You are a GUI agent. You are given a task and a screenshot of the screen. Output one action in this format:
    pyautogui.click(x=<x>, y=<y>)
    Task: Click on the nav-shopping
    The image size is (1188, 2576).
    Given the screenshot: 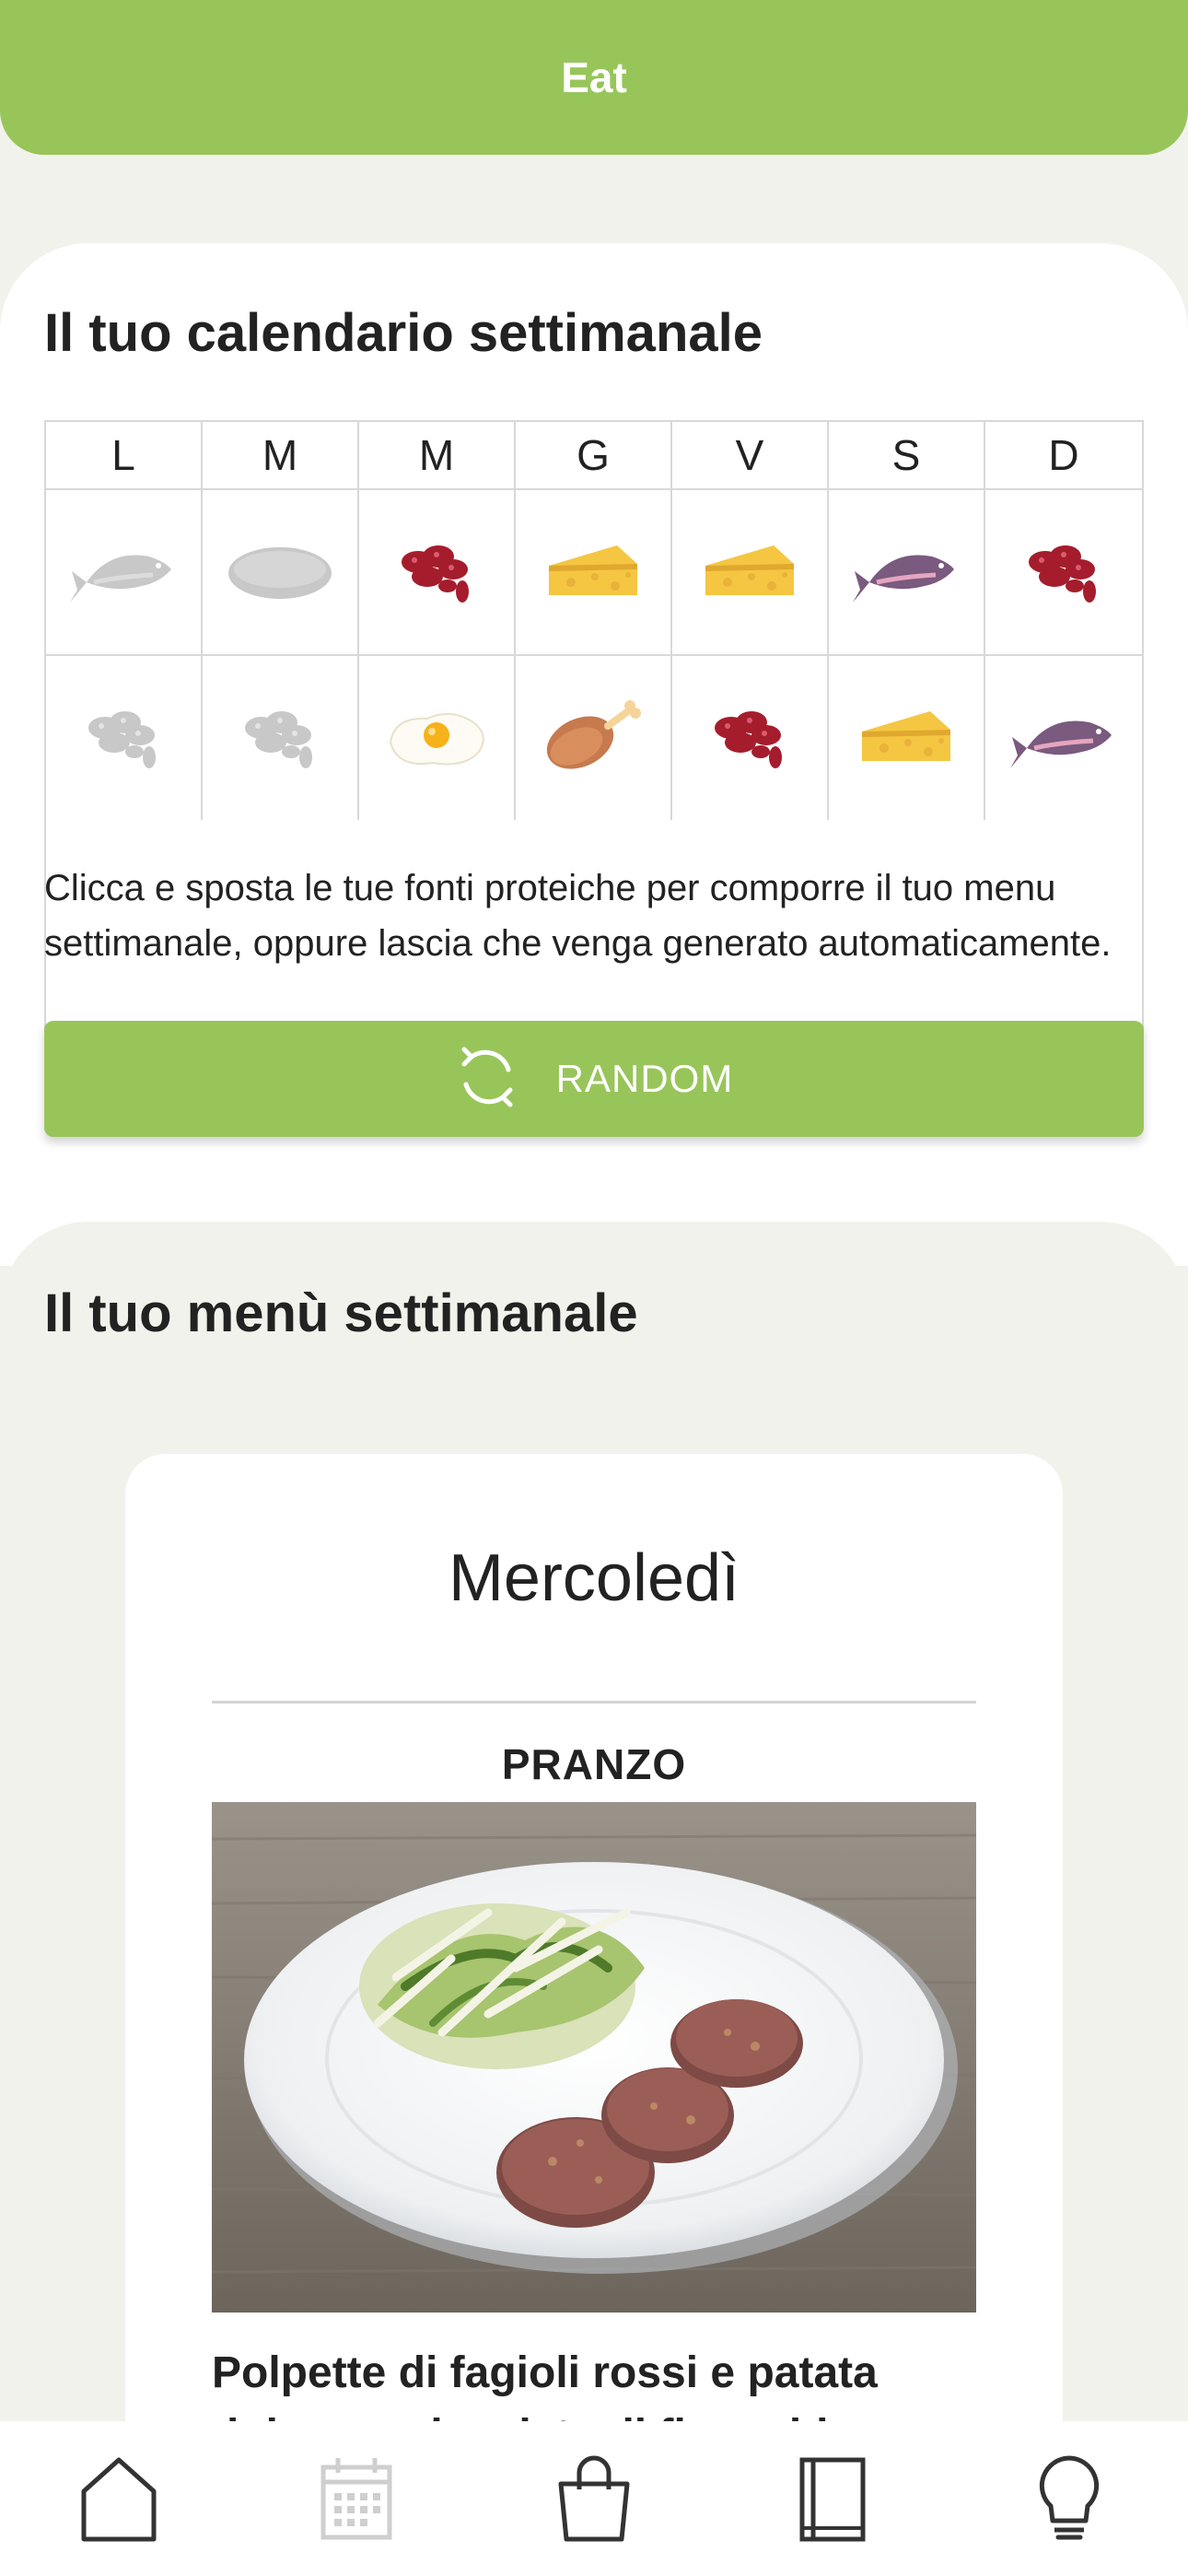 What is the action you would take?
    pyautogui.click(x=594, y=2498)
    